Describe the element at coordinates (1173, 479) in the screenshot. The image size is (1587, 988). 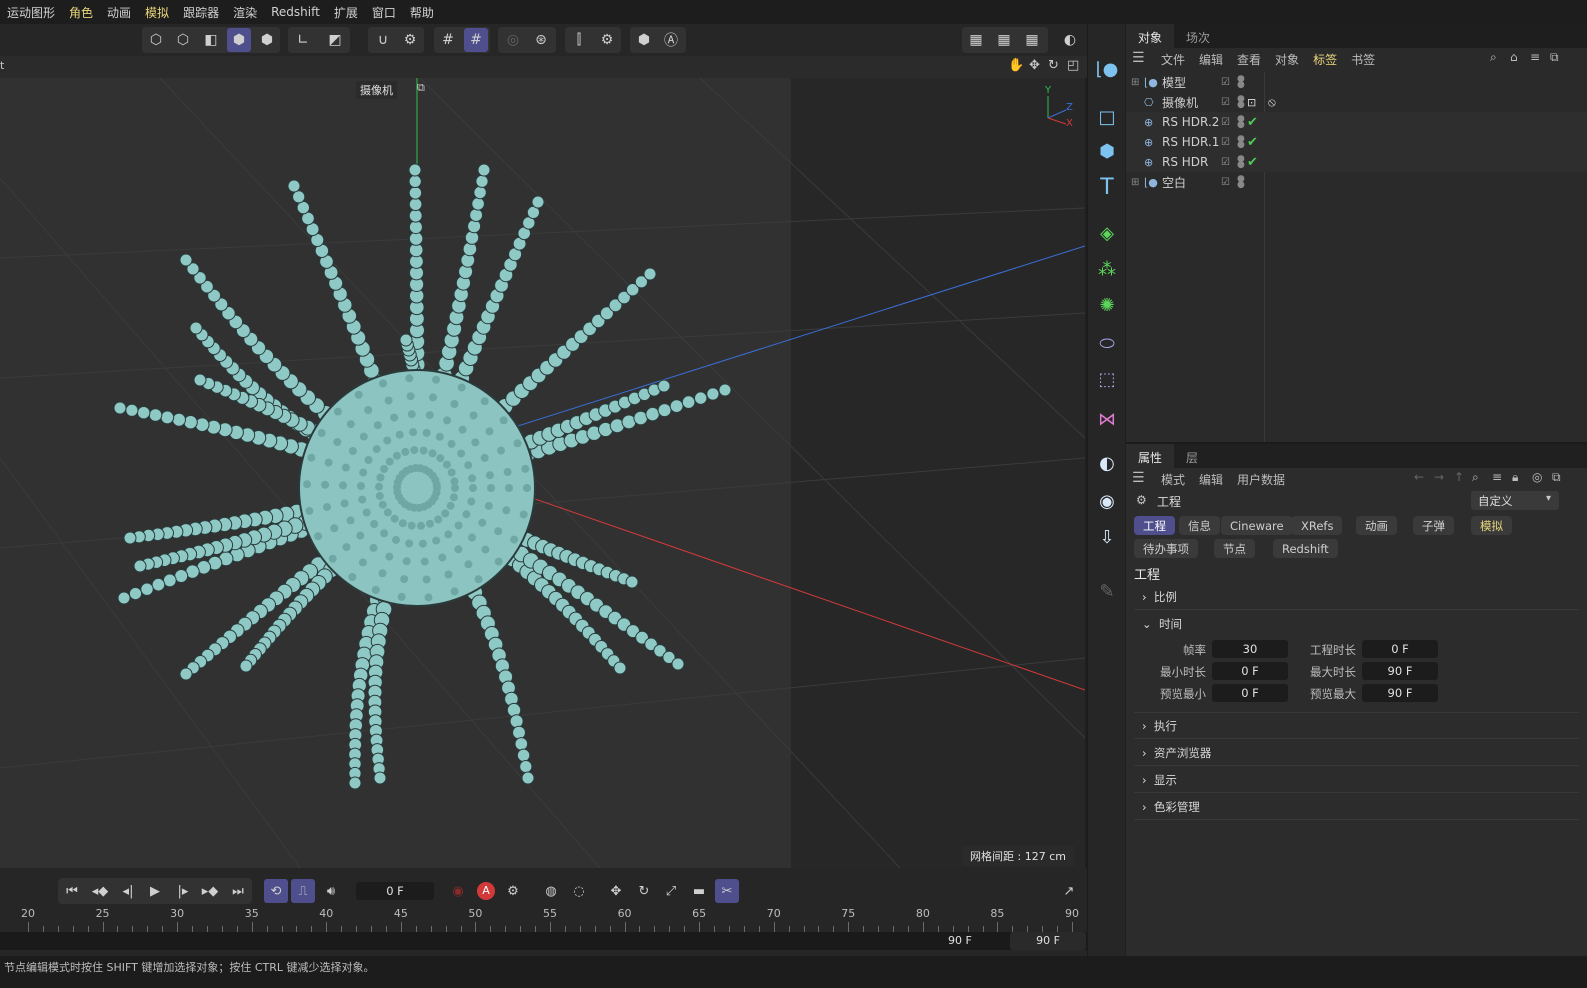
I see `am-menu-mode: 模式` at that location.